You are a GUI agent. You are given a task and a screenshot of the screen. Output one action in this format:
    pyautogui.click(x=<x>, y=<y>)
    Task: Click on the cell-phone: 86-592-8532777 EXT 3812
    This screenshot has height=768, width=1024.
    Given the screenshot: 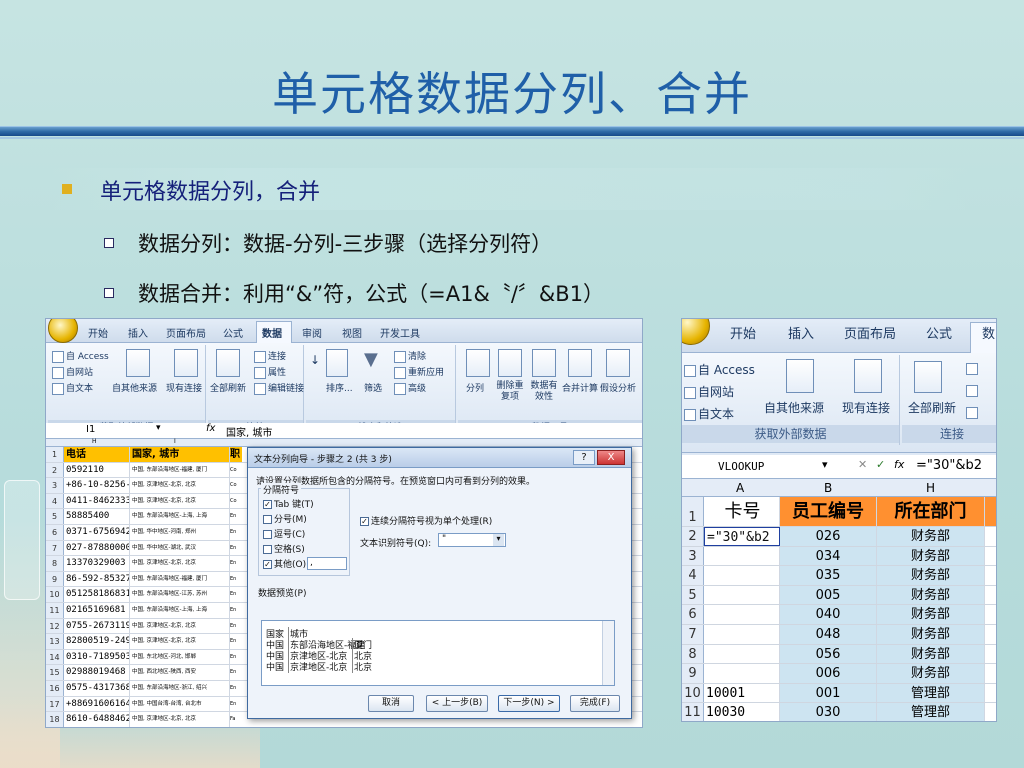 What is the action you would take?
    pyautogui.click(x=97, y=579)
    